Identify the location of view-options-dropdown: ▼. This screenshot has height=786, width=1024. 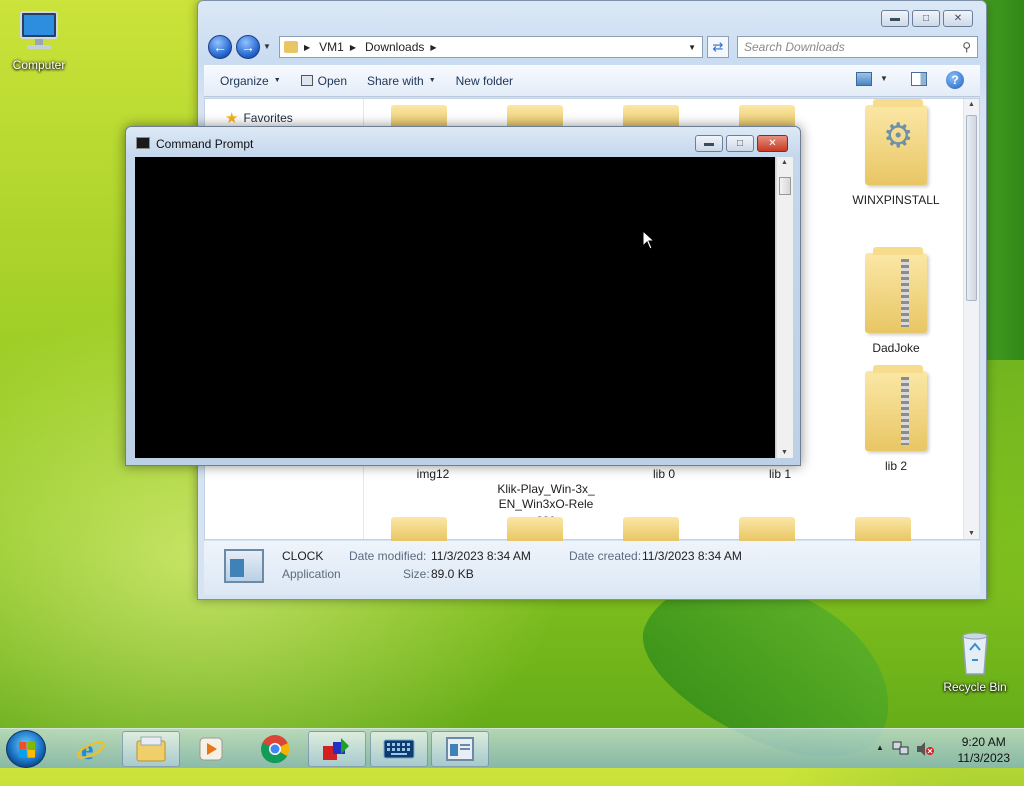
(884, 78).